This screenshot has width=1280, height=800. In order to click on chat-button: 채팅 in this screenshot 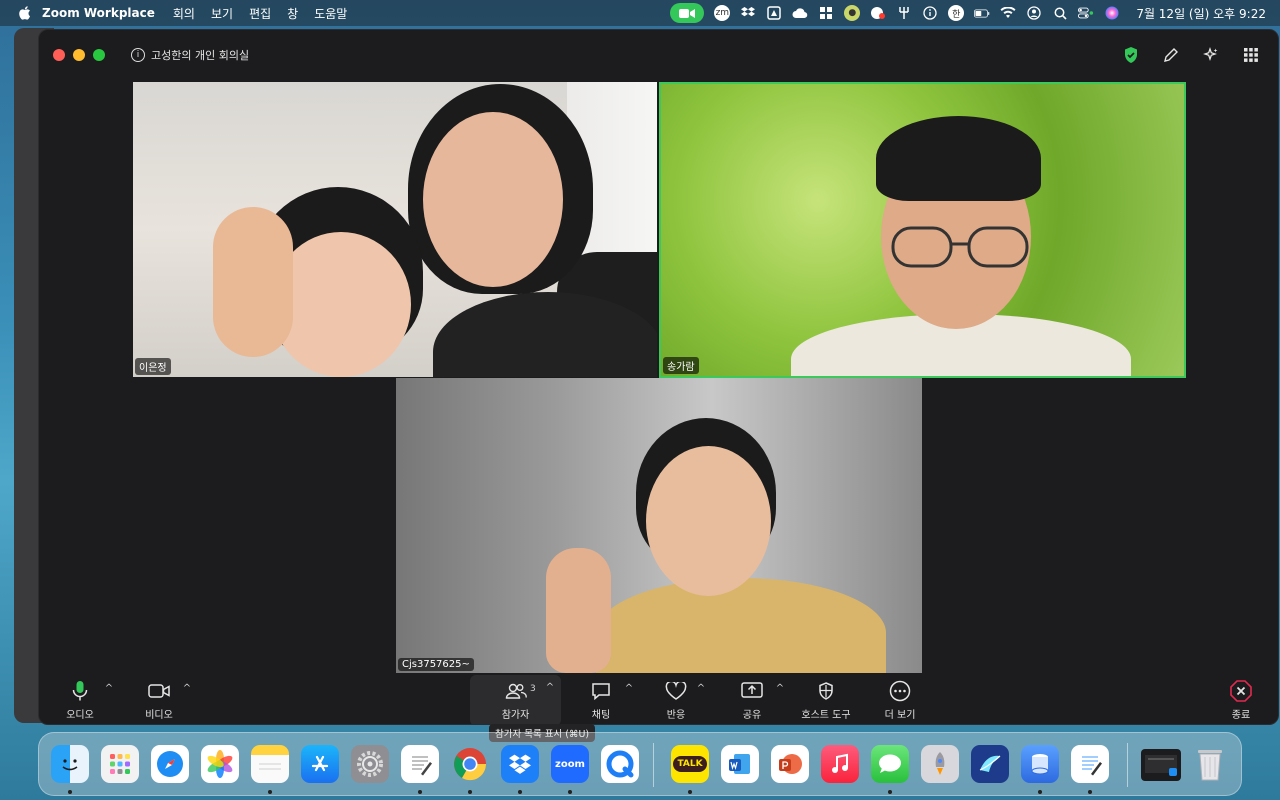, I will do `click(601, 699)`.